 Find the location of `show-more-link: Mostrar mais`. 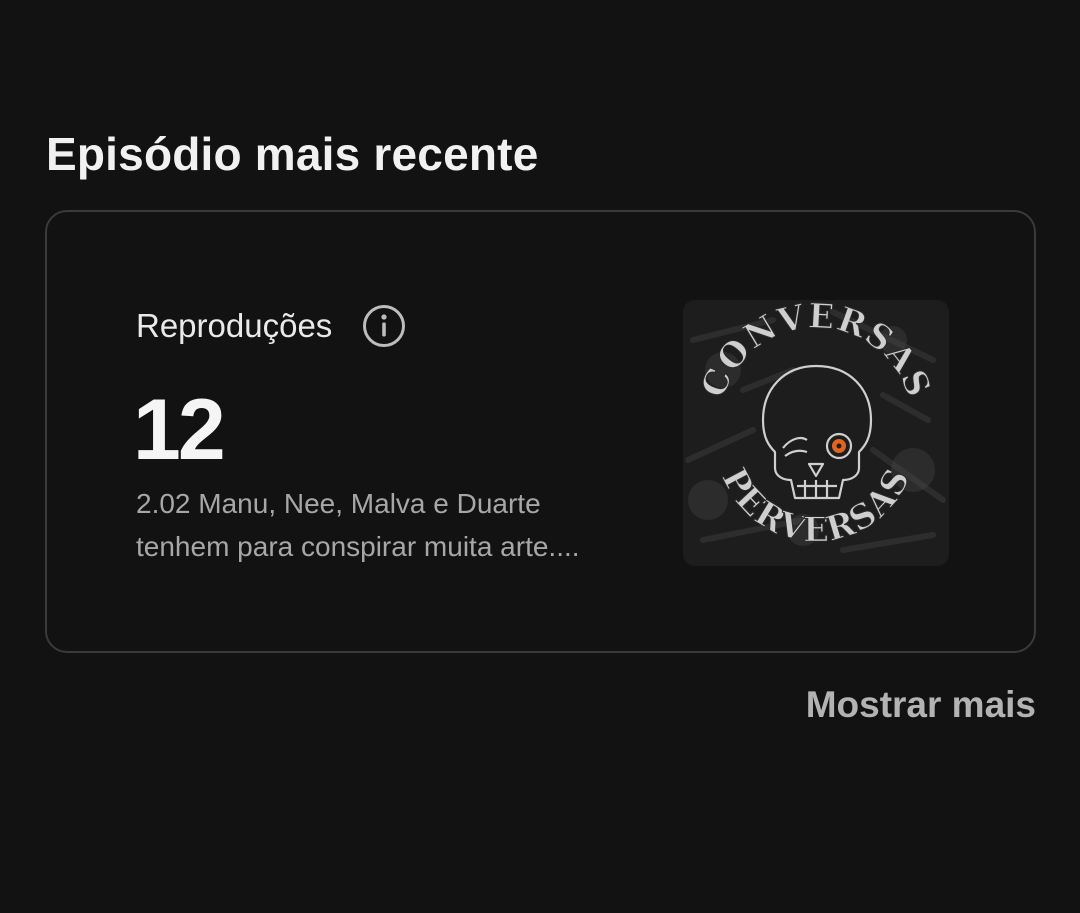

show-more-link: Mostrar mais is located at coordinates (921, 705).